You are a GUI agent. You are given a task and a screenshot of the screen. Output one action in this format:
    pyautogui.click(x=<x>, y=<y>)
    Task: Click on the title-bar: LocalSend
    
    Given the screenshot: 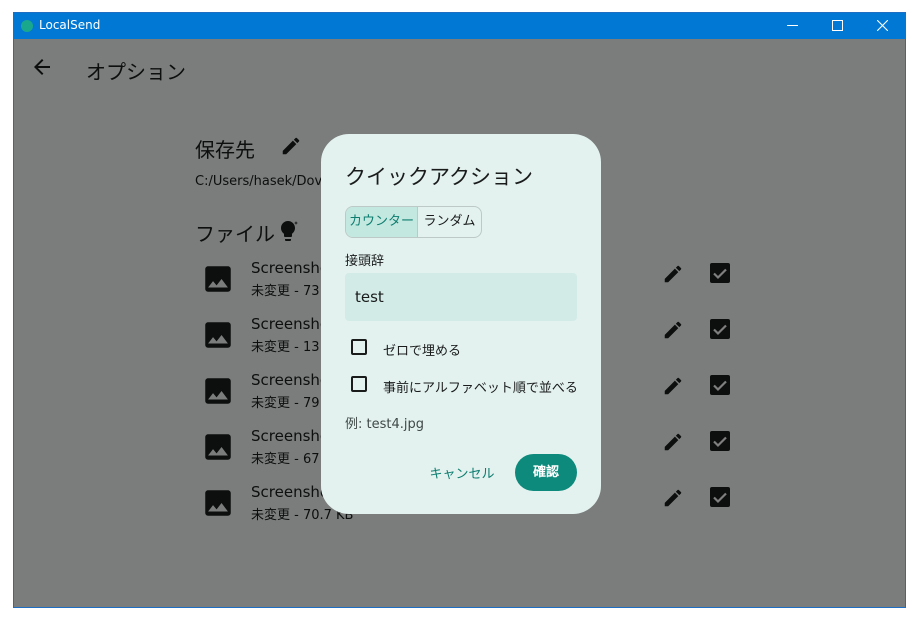 What is the action you would take?
    pyautogui.click(x=459, y=26)
    